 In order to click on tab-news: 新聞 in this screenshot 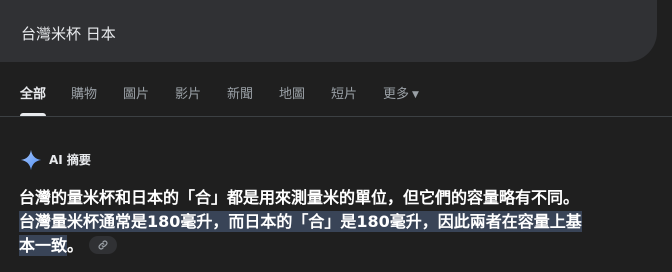, I will do `click(240, 95)`.